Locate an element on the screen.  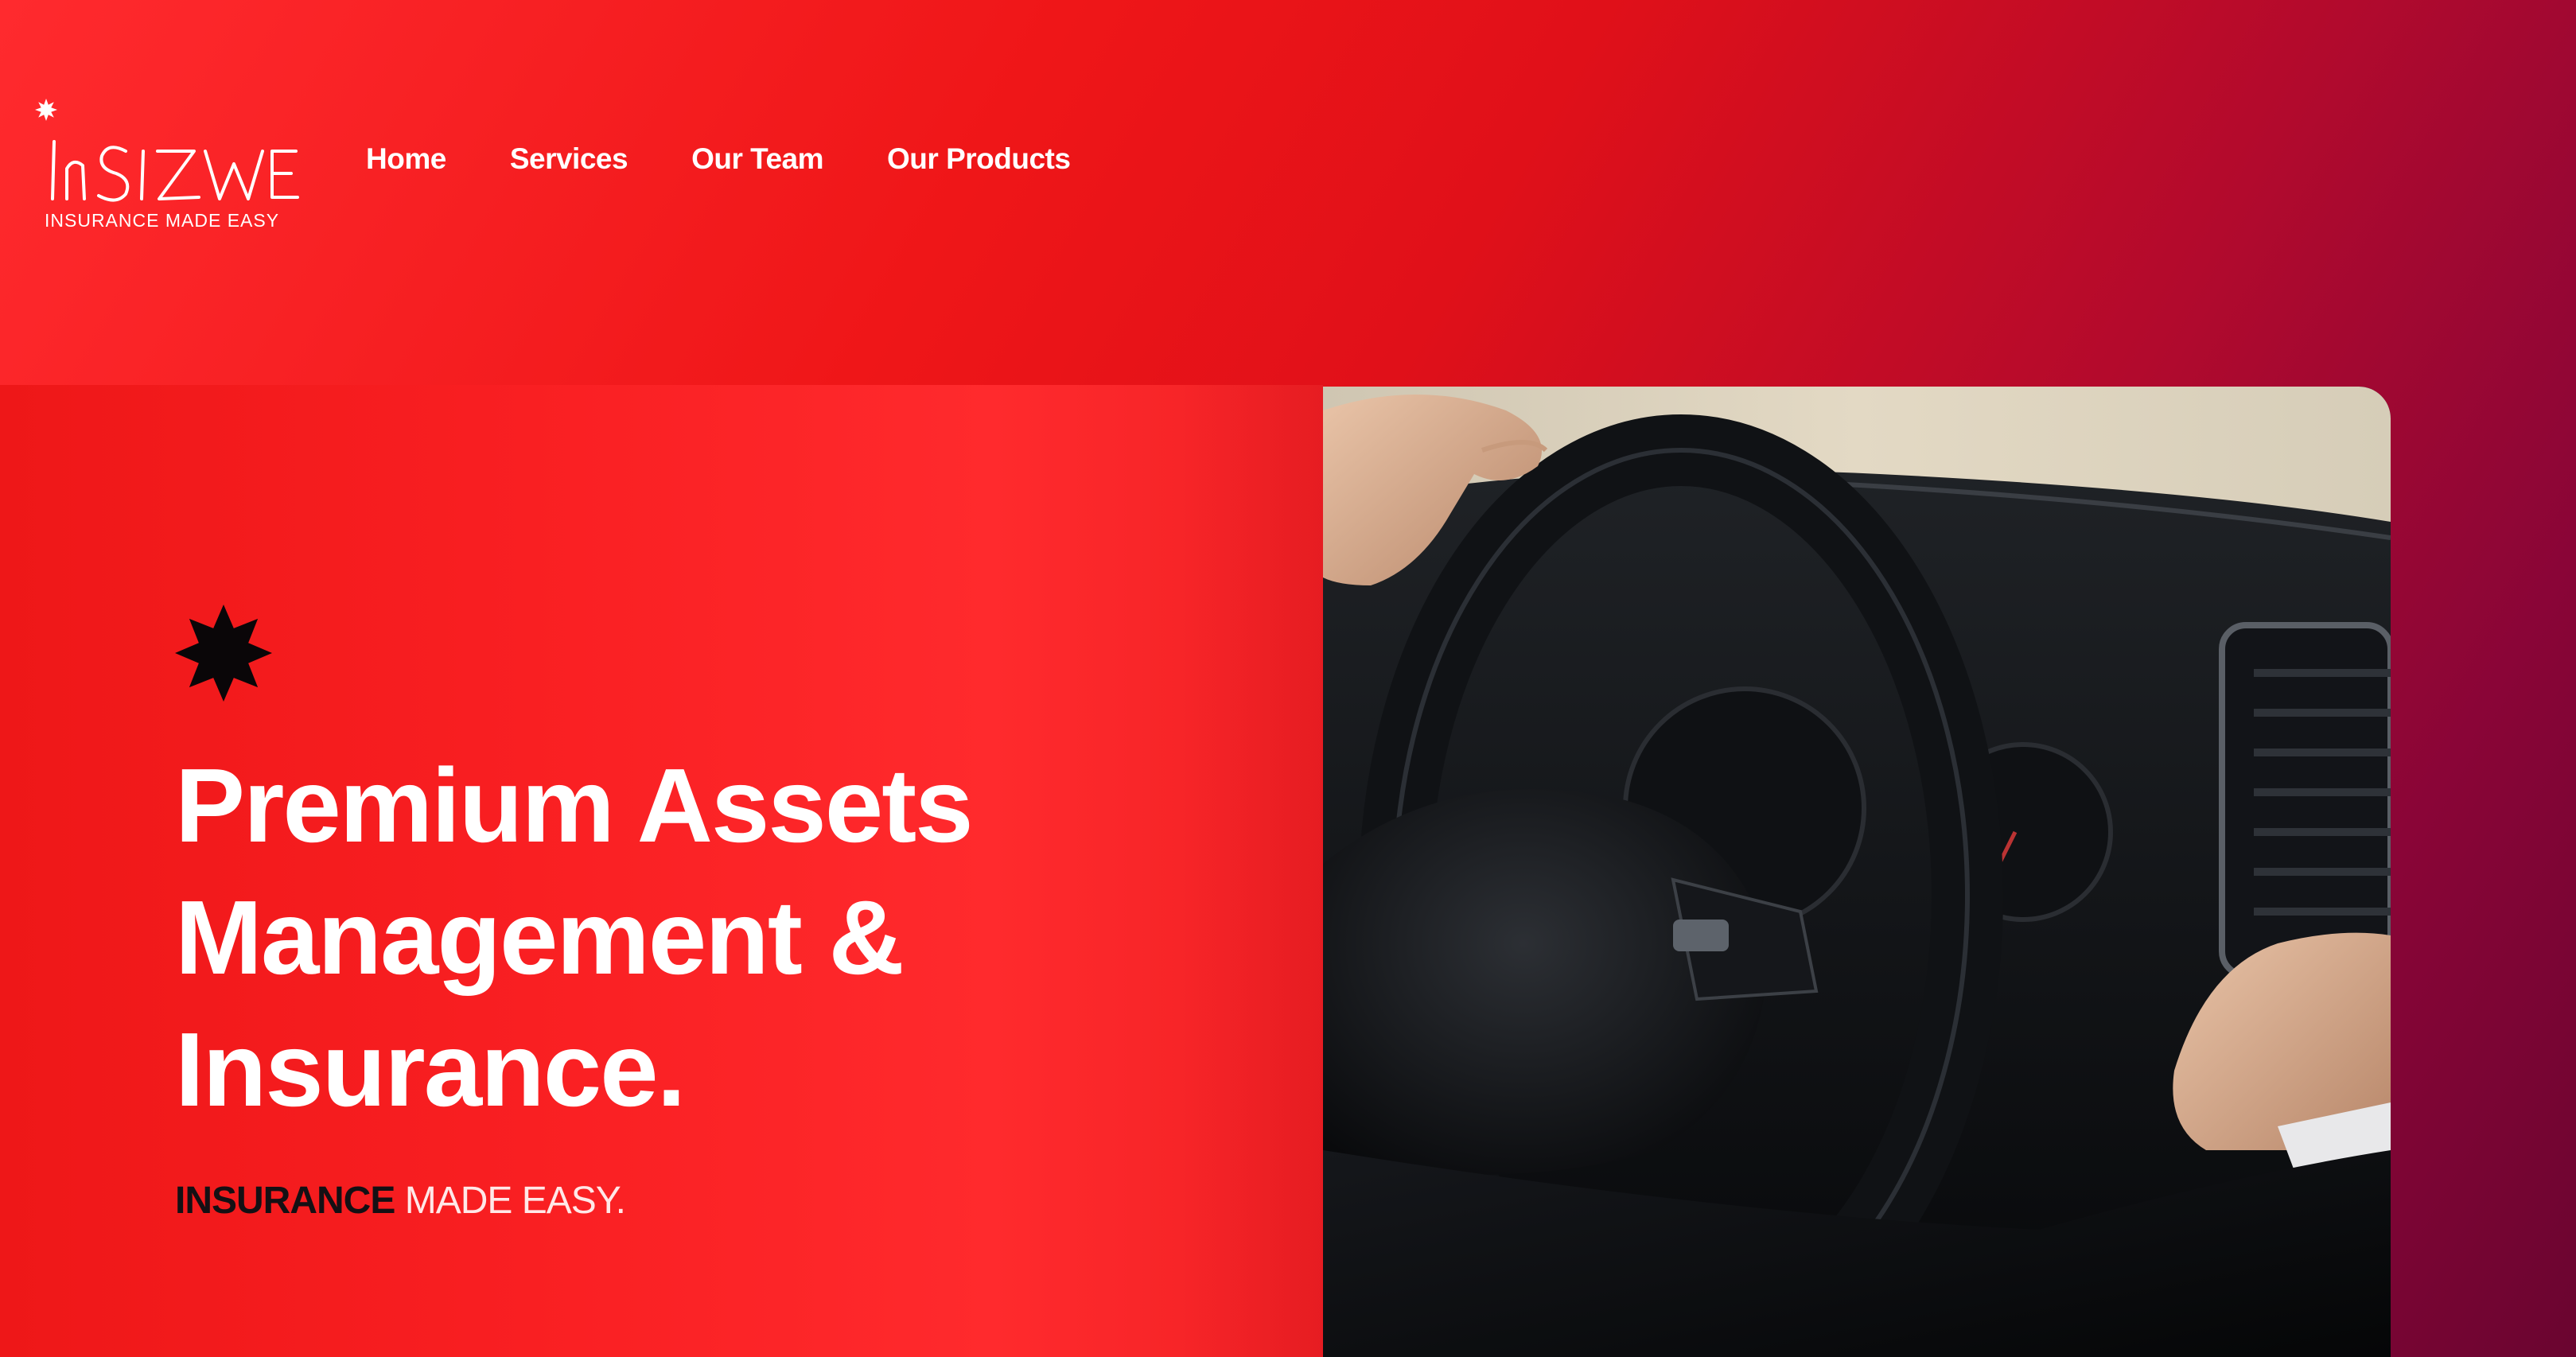
brand-logo: INSURANCE MADE EASY is located at coordinates (165, 167).